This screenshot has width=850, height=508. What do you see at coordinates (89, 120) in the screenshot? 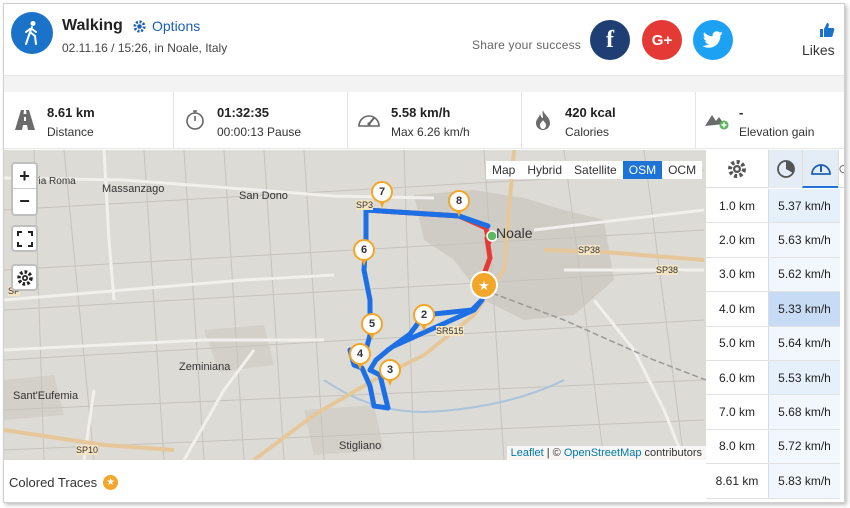
I see `stat-distance: 8.61 km Distance` at bounding box center [89, 120].